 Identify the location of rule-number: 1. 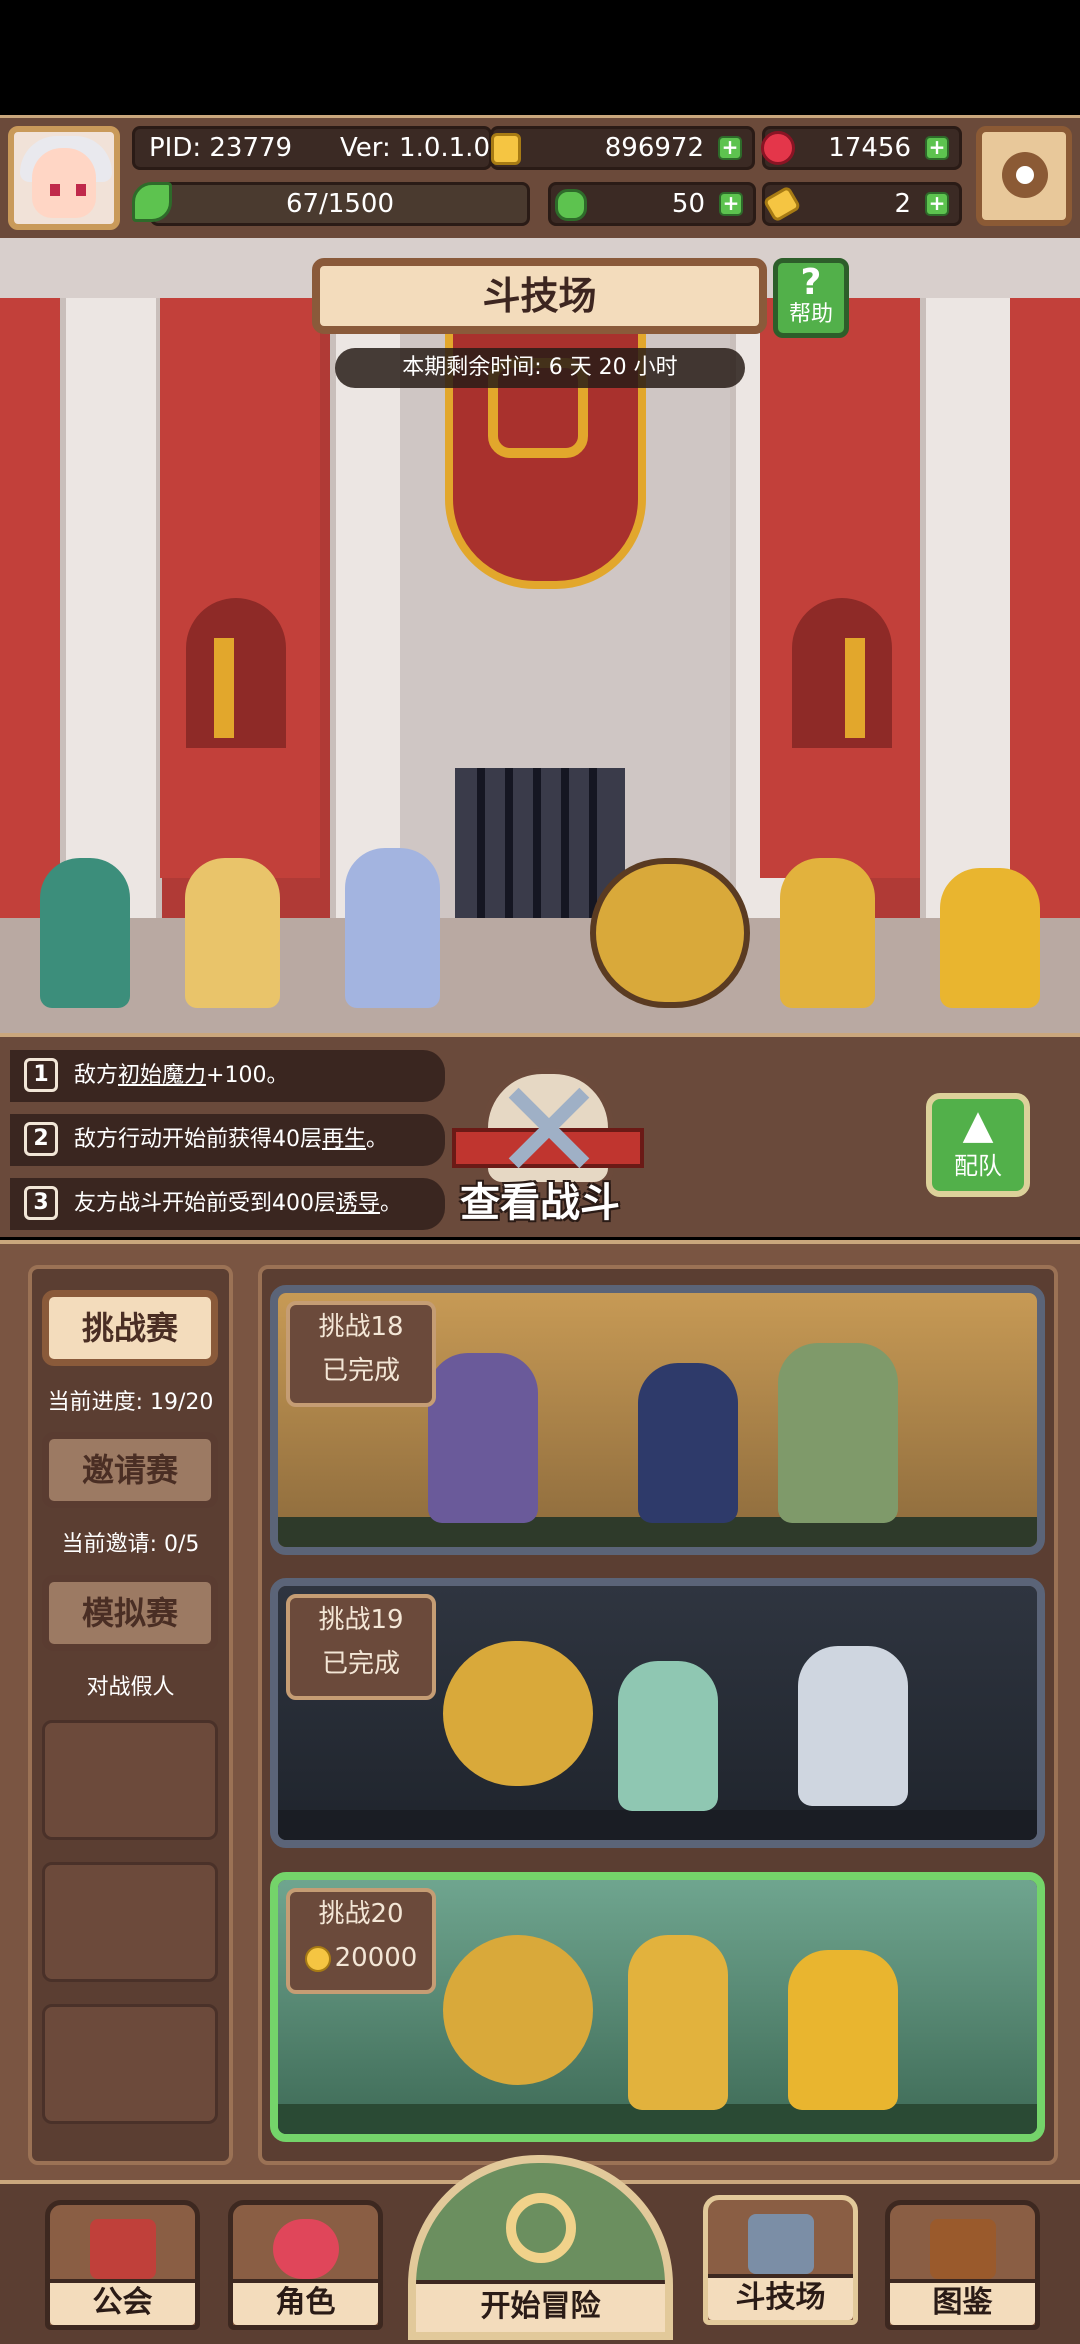
(41, 1075).